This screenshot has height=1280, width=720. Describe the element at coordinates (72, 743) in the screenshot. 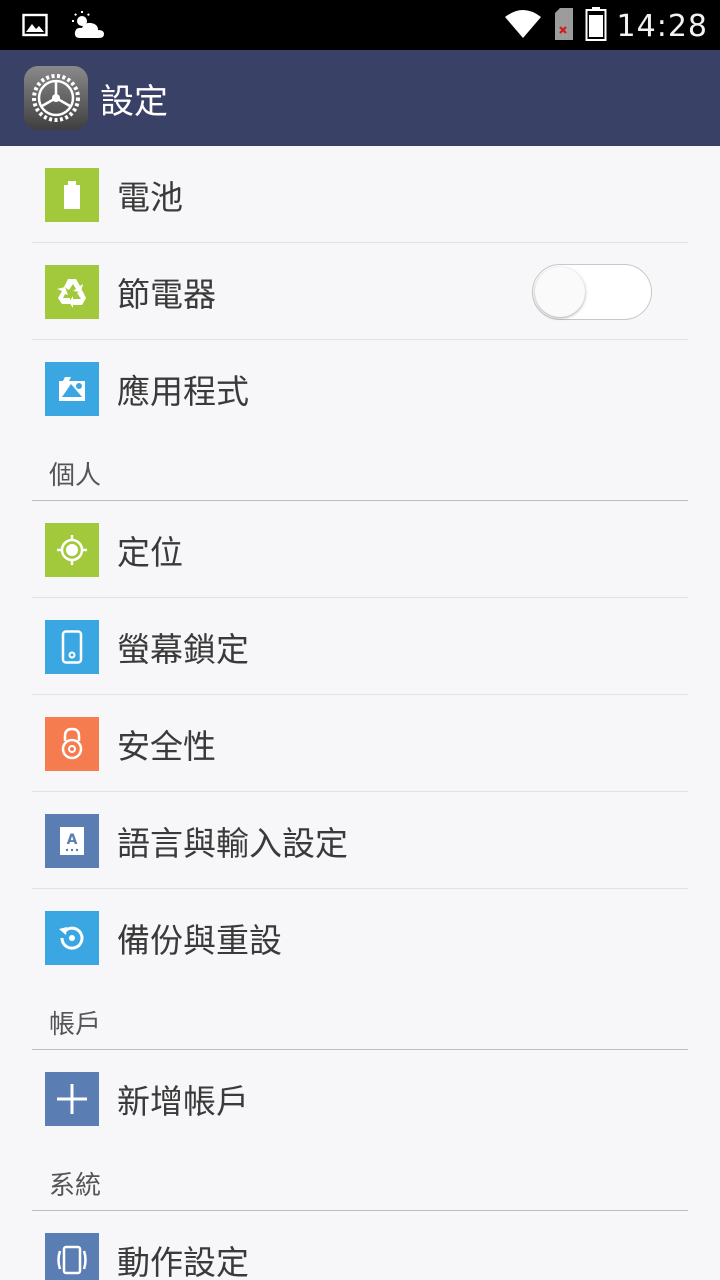

I see `lock-icon` at that location.